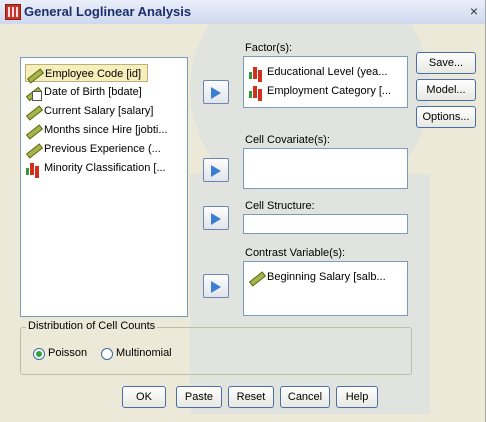  Describe the element at coordinates (107, 354) in the screenshot. I see `multinomial-radio` at that location.